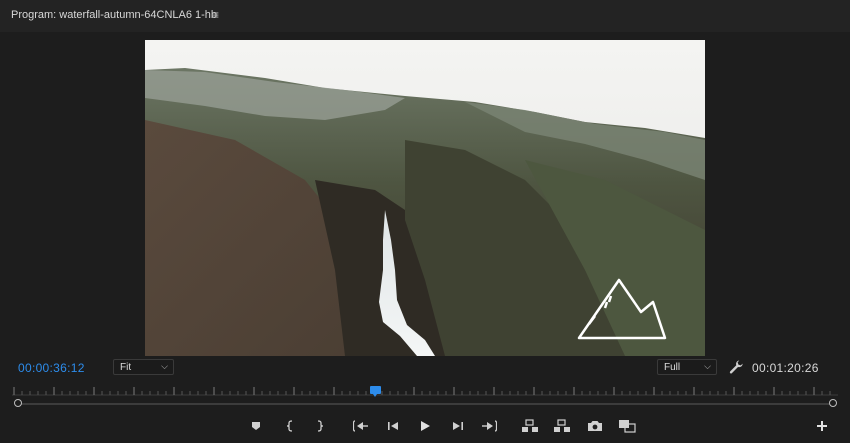 This screenshot has width=850, height=443. What do you see at coordinates (425, 16) in the screenshot?
I see `panel-header: Program: waterfall-autumn-64CNLA6 1-hb ≡` at bounding box center [425, 16].